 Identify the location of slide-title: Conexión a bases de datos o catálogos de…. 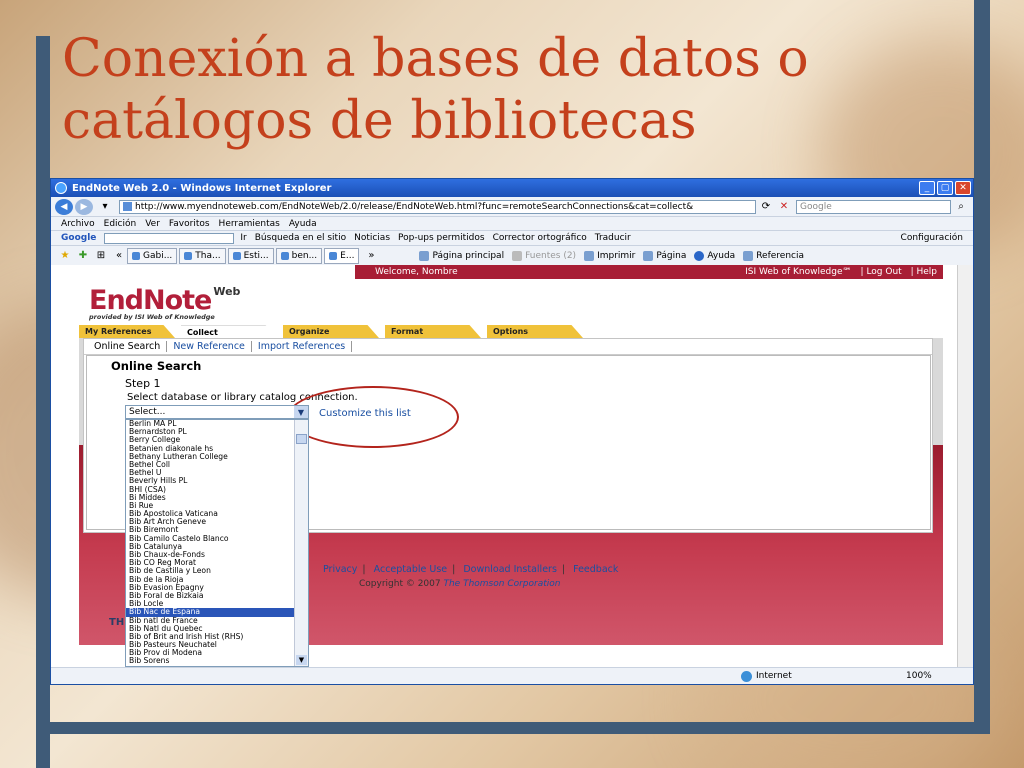
(512, 90).